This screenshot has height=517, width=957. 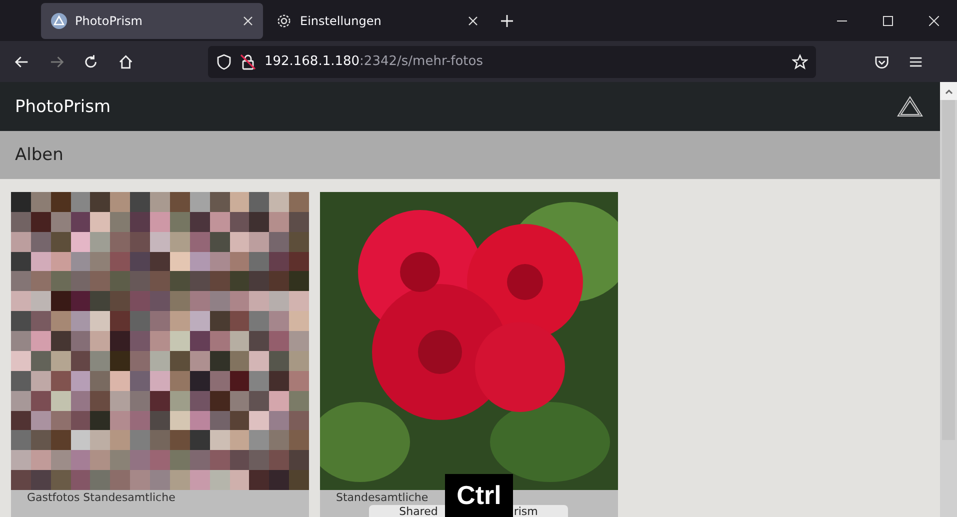 What do you see at coordinates (507, 20) in the screenshot?
I see `new-tab-icon` at bounding box center [507, 20].